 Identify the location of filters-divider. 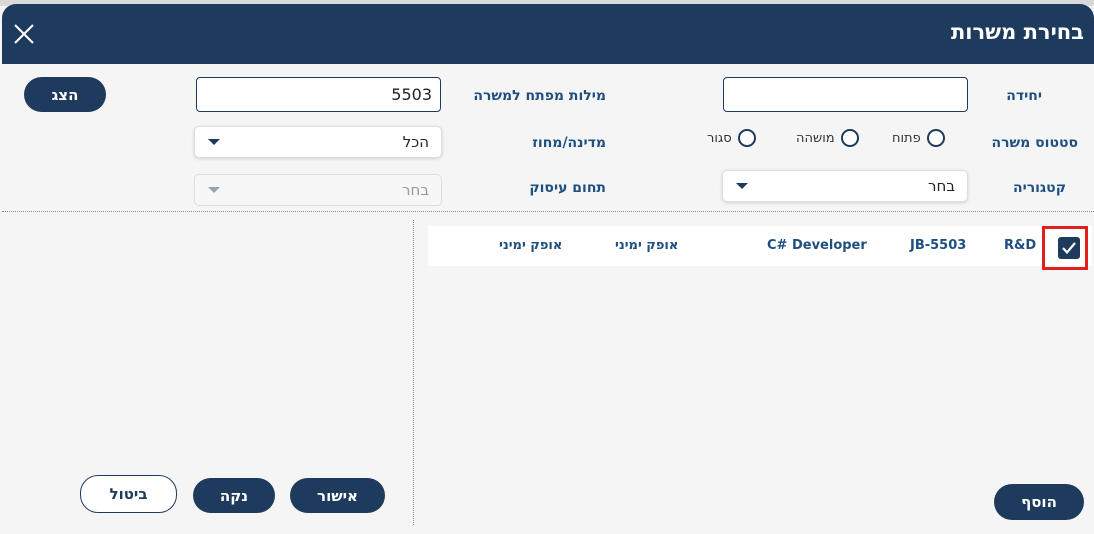
(548, 211).